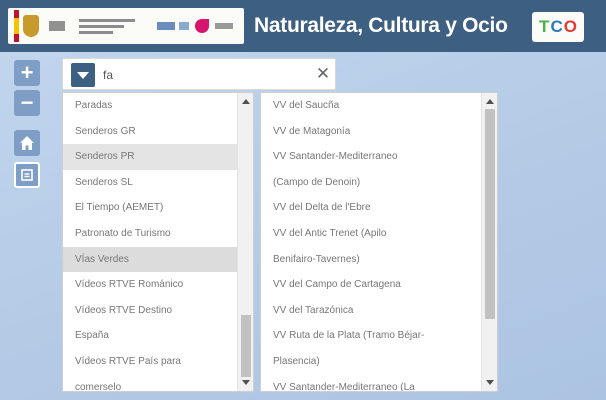  I want to click on plus-icon: +, so click(27, 72).